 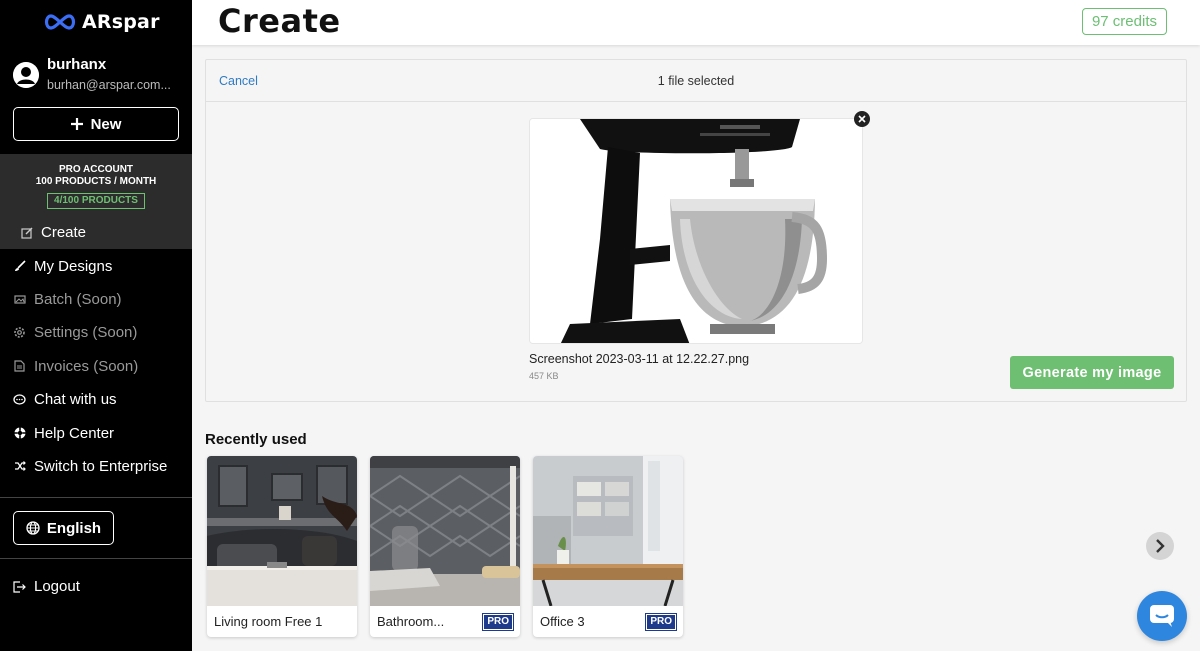 What do you see at coordinates (19, 299) in the screenshot?
I see `images-icon` at bounding box center [19, 299].